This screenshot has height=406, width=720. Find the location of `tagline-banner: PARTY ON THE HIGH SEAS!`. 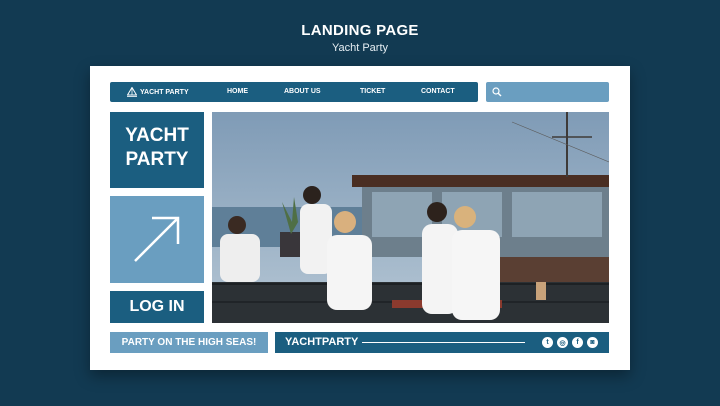

tagline-banner: PARTY ON THE HIGH SEAS! is located at coordinates (189, 342).